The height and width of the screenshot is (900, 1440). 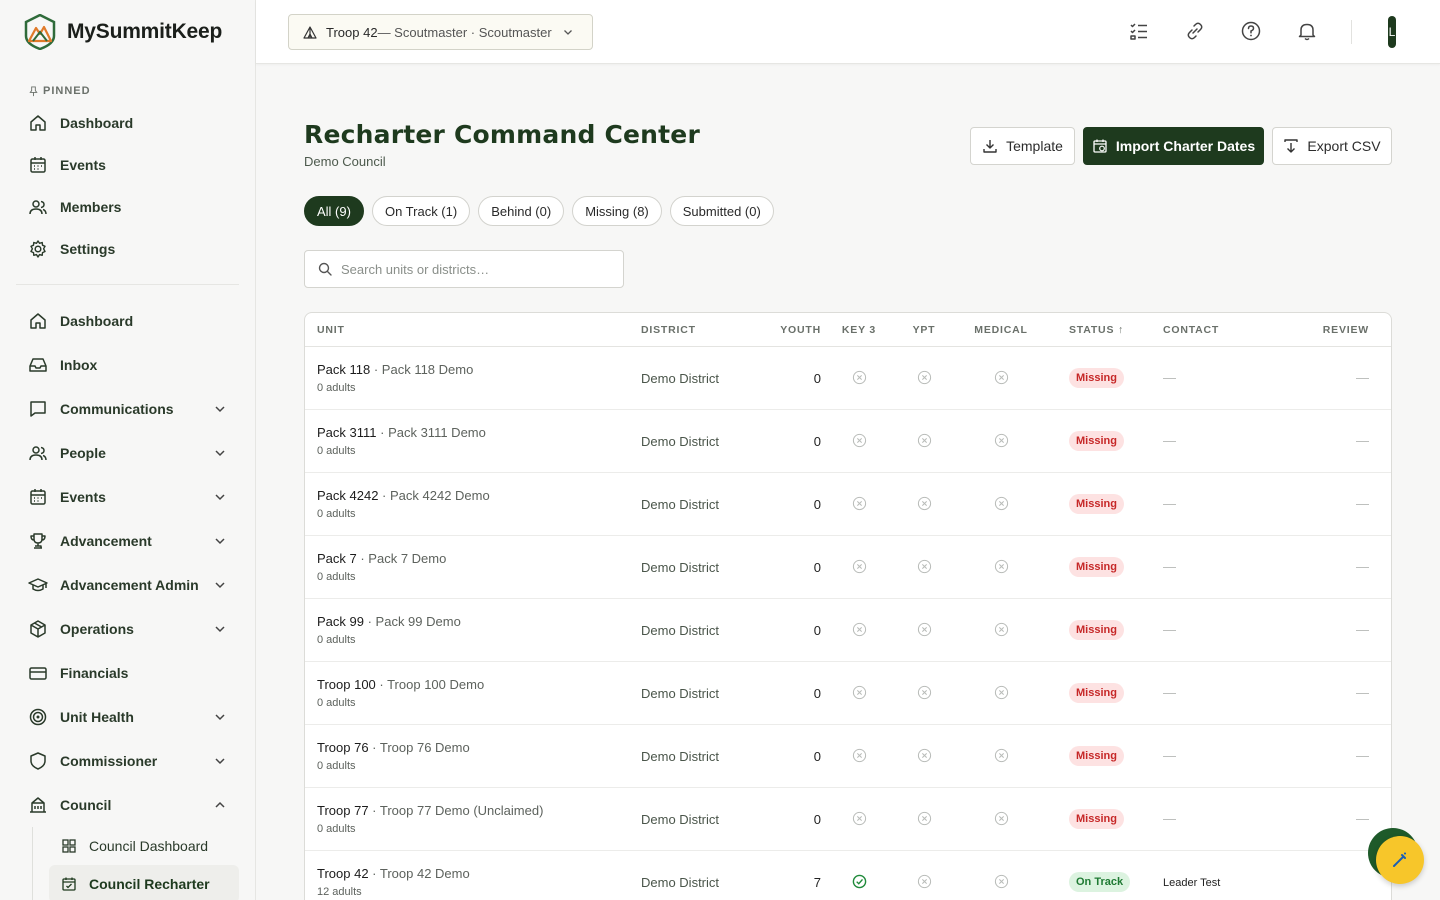 What do you see at coordinates (473, 693) in the screenshot?
I see `cell-unit: Troop 100 · Troop 100 Demo 0 adults` at bounding box center [473, 693].